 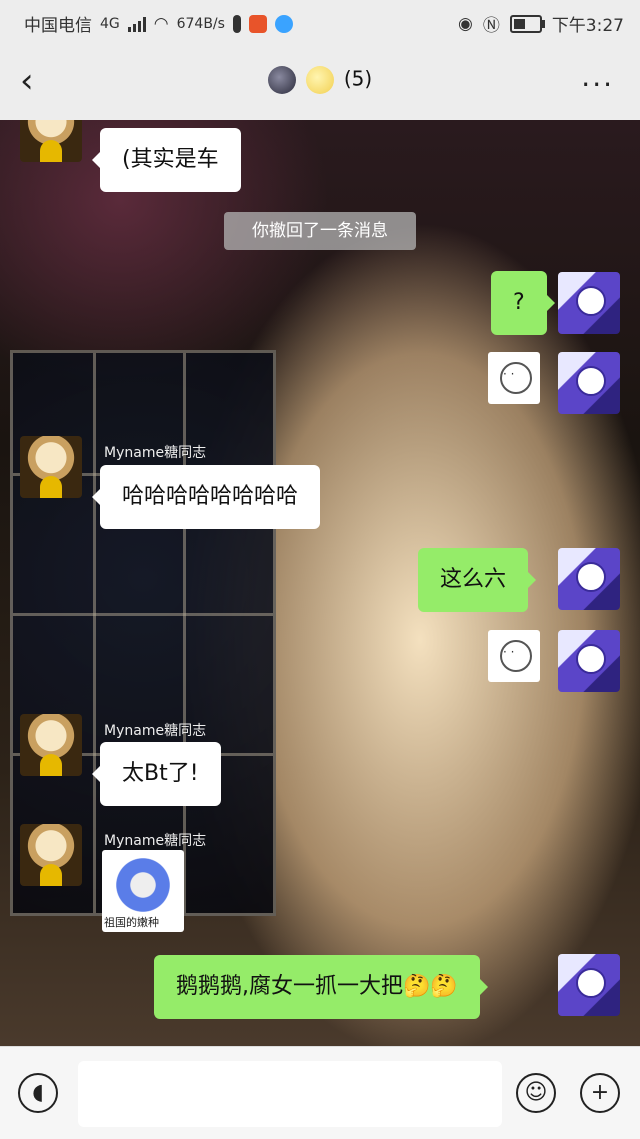 I want to click on signal-icon, so click(x=136, y=24).